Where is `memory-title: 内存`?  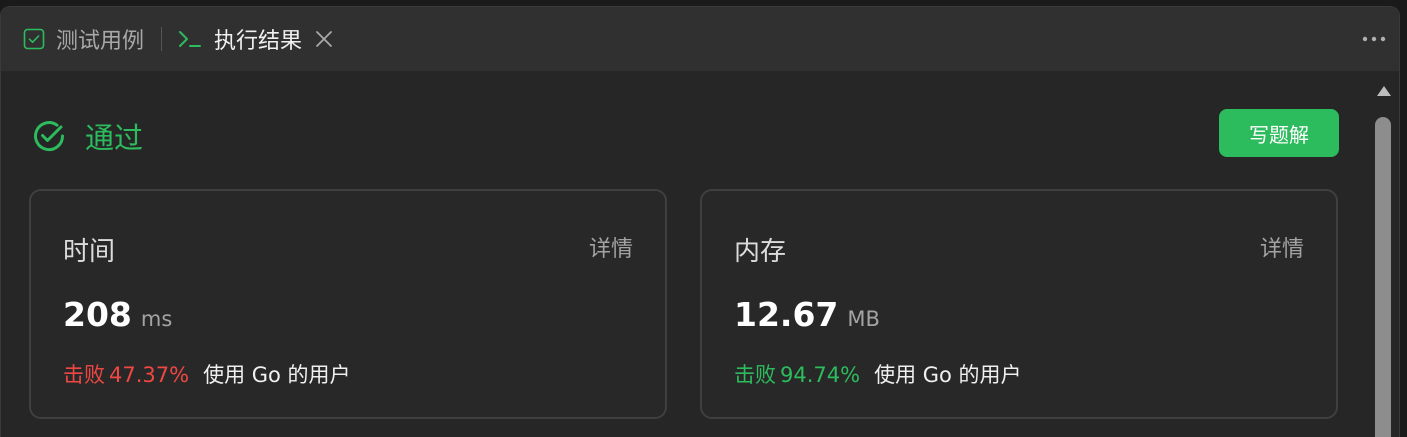
memory-title: 内存 is located at coordinates (760, 252).